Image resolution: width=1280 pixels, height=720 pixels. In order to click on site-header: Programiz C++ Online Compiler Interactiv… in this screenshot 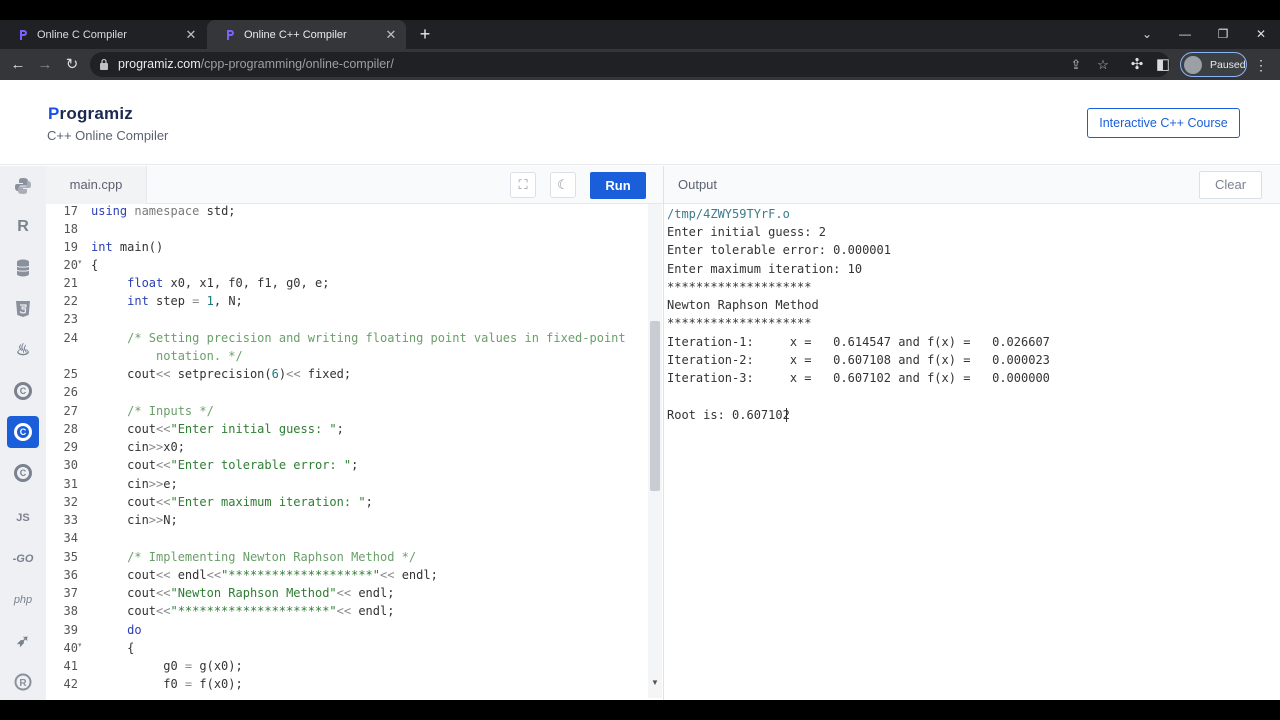, I will do `click(640, 122)`.